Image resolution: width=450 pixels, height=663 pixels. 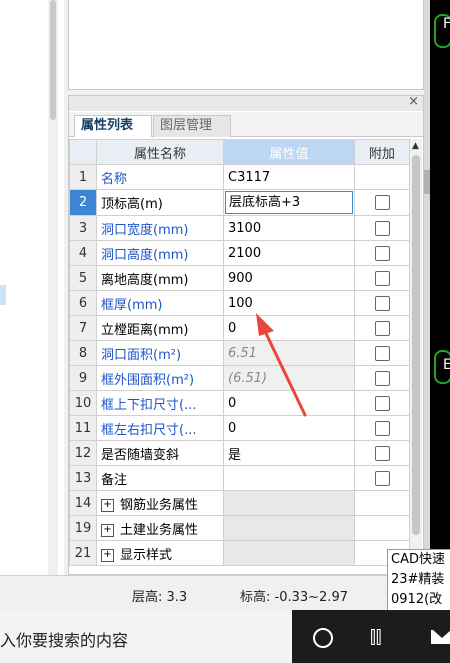 I want to click on header-attach: 附加, so click(x=382, y=152).